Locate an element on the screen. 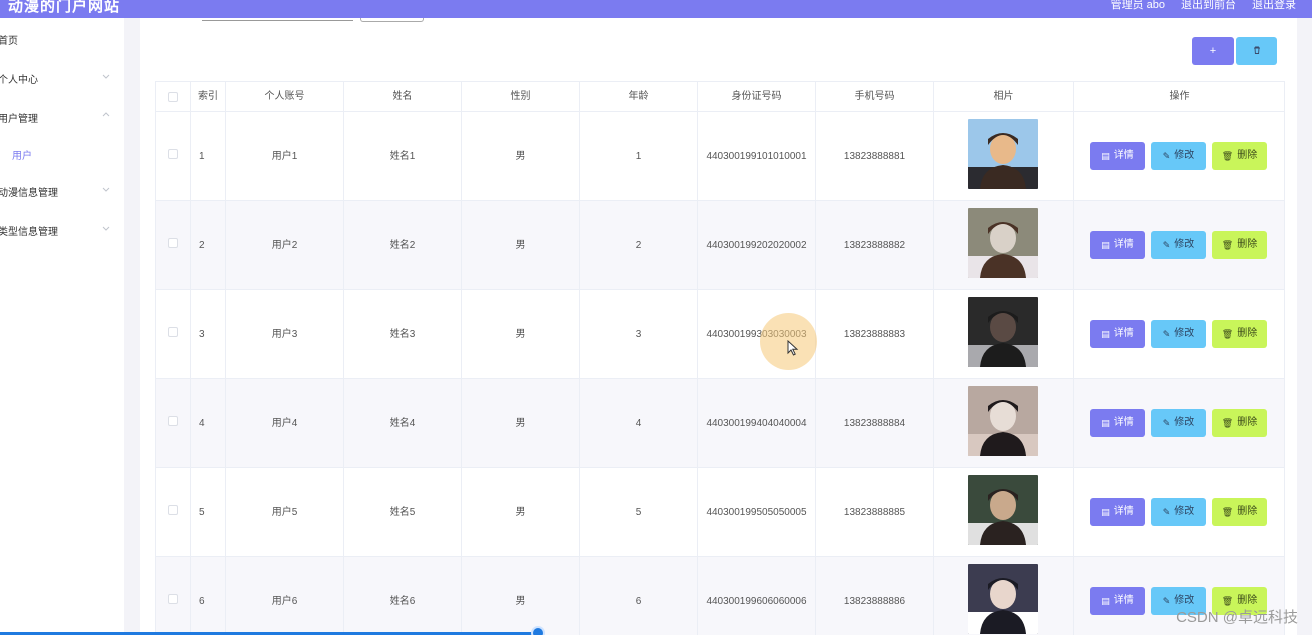 This screenshot has height=635, width=1312. column-header: 索引 is located at coordinates (208, 97).